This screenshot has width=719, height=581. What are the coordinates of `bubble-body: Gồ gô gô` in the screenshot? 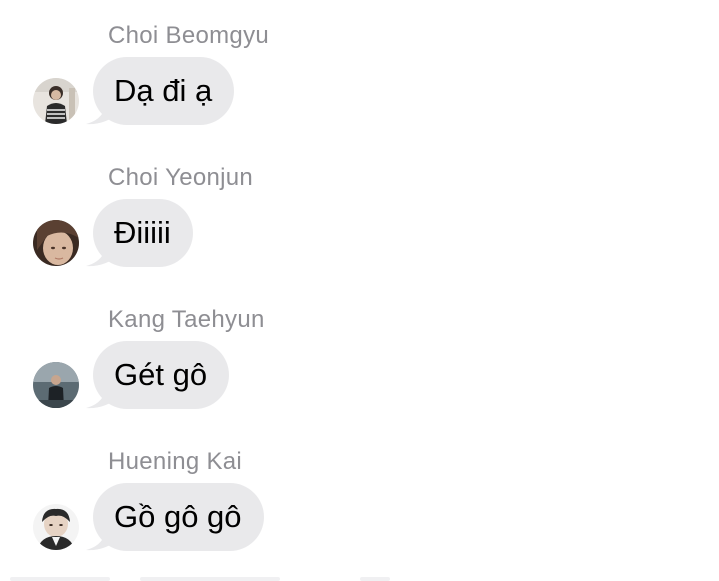 It's located at (178, 517).